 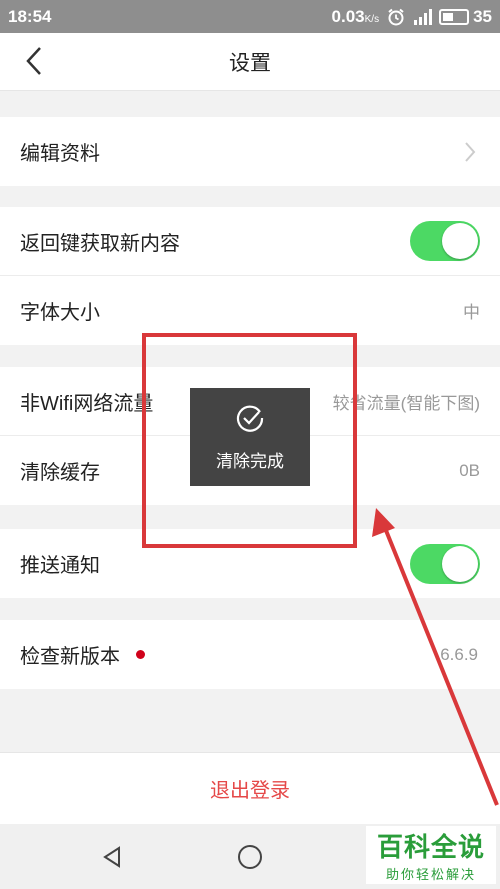 I want to click on watermark-logo: 百科全说 助你轻松解决, so click(x=431, y=855).